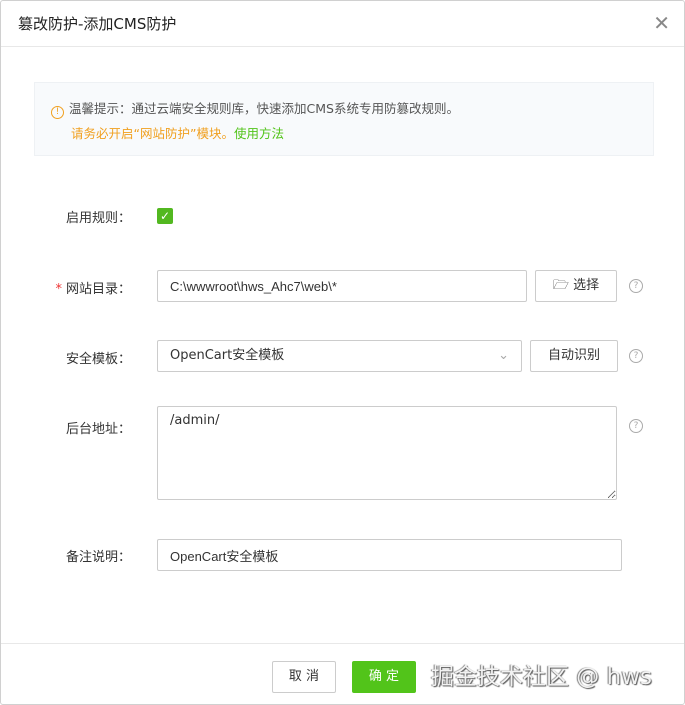 The image size is (685, 705). What do you see at coordinates (57, 112) in the screenshot?
I see `warning-icon: !` at bounding box center [57, 112].